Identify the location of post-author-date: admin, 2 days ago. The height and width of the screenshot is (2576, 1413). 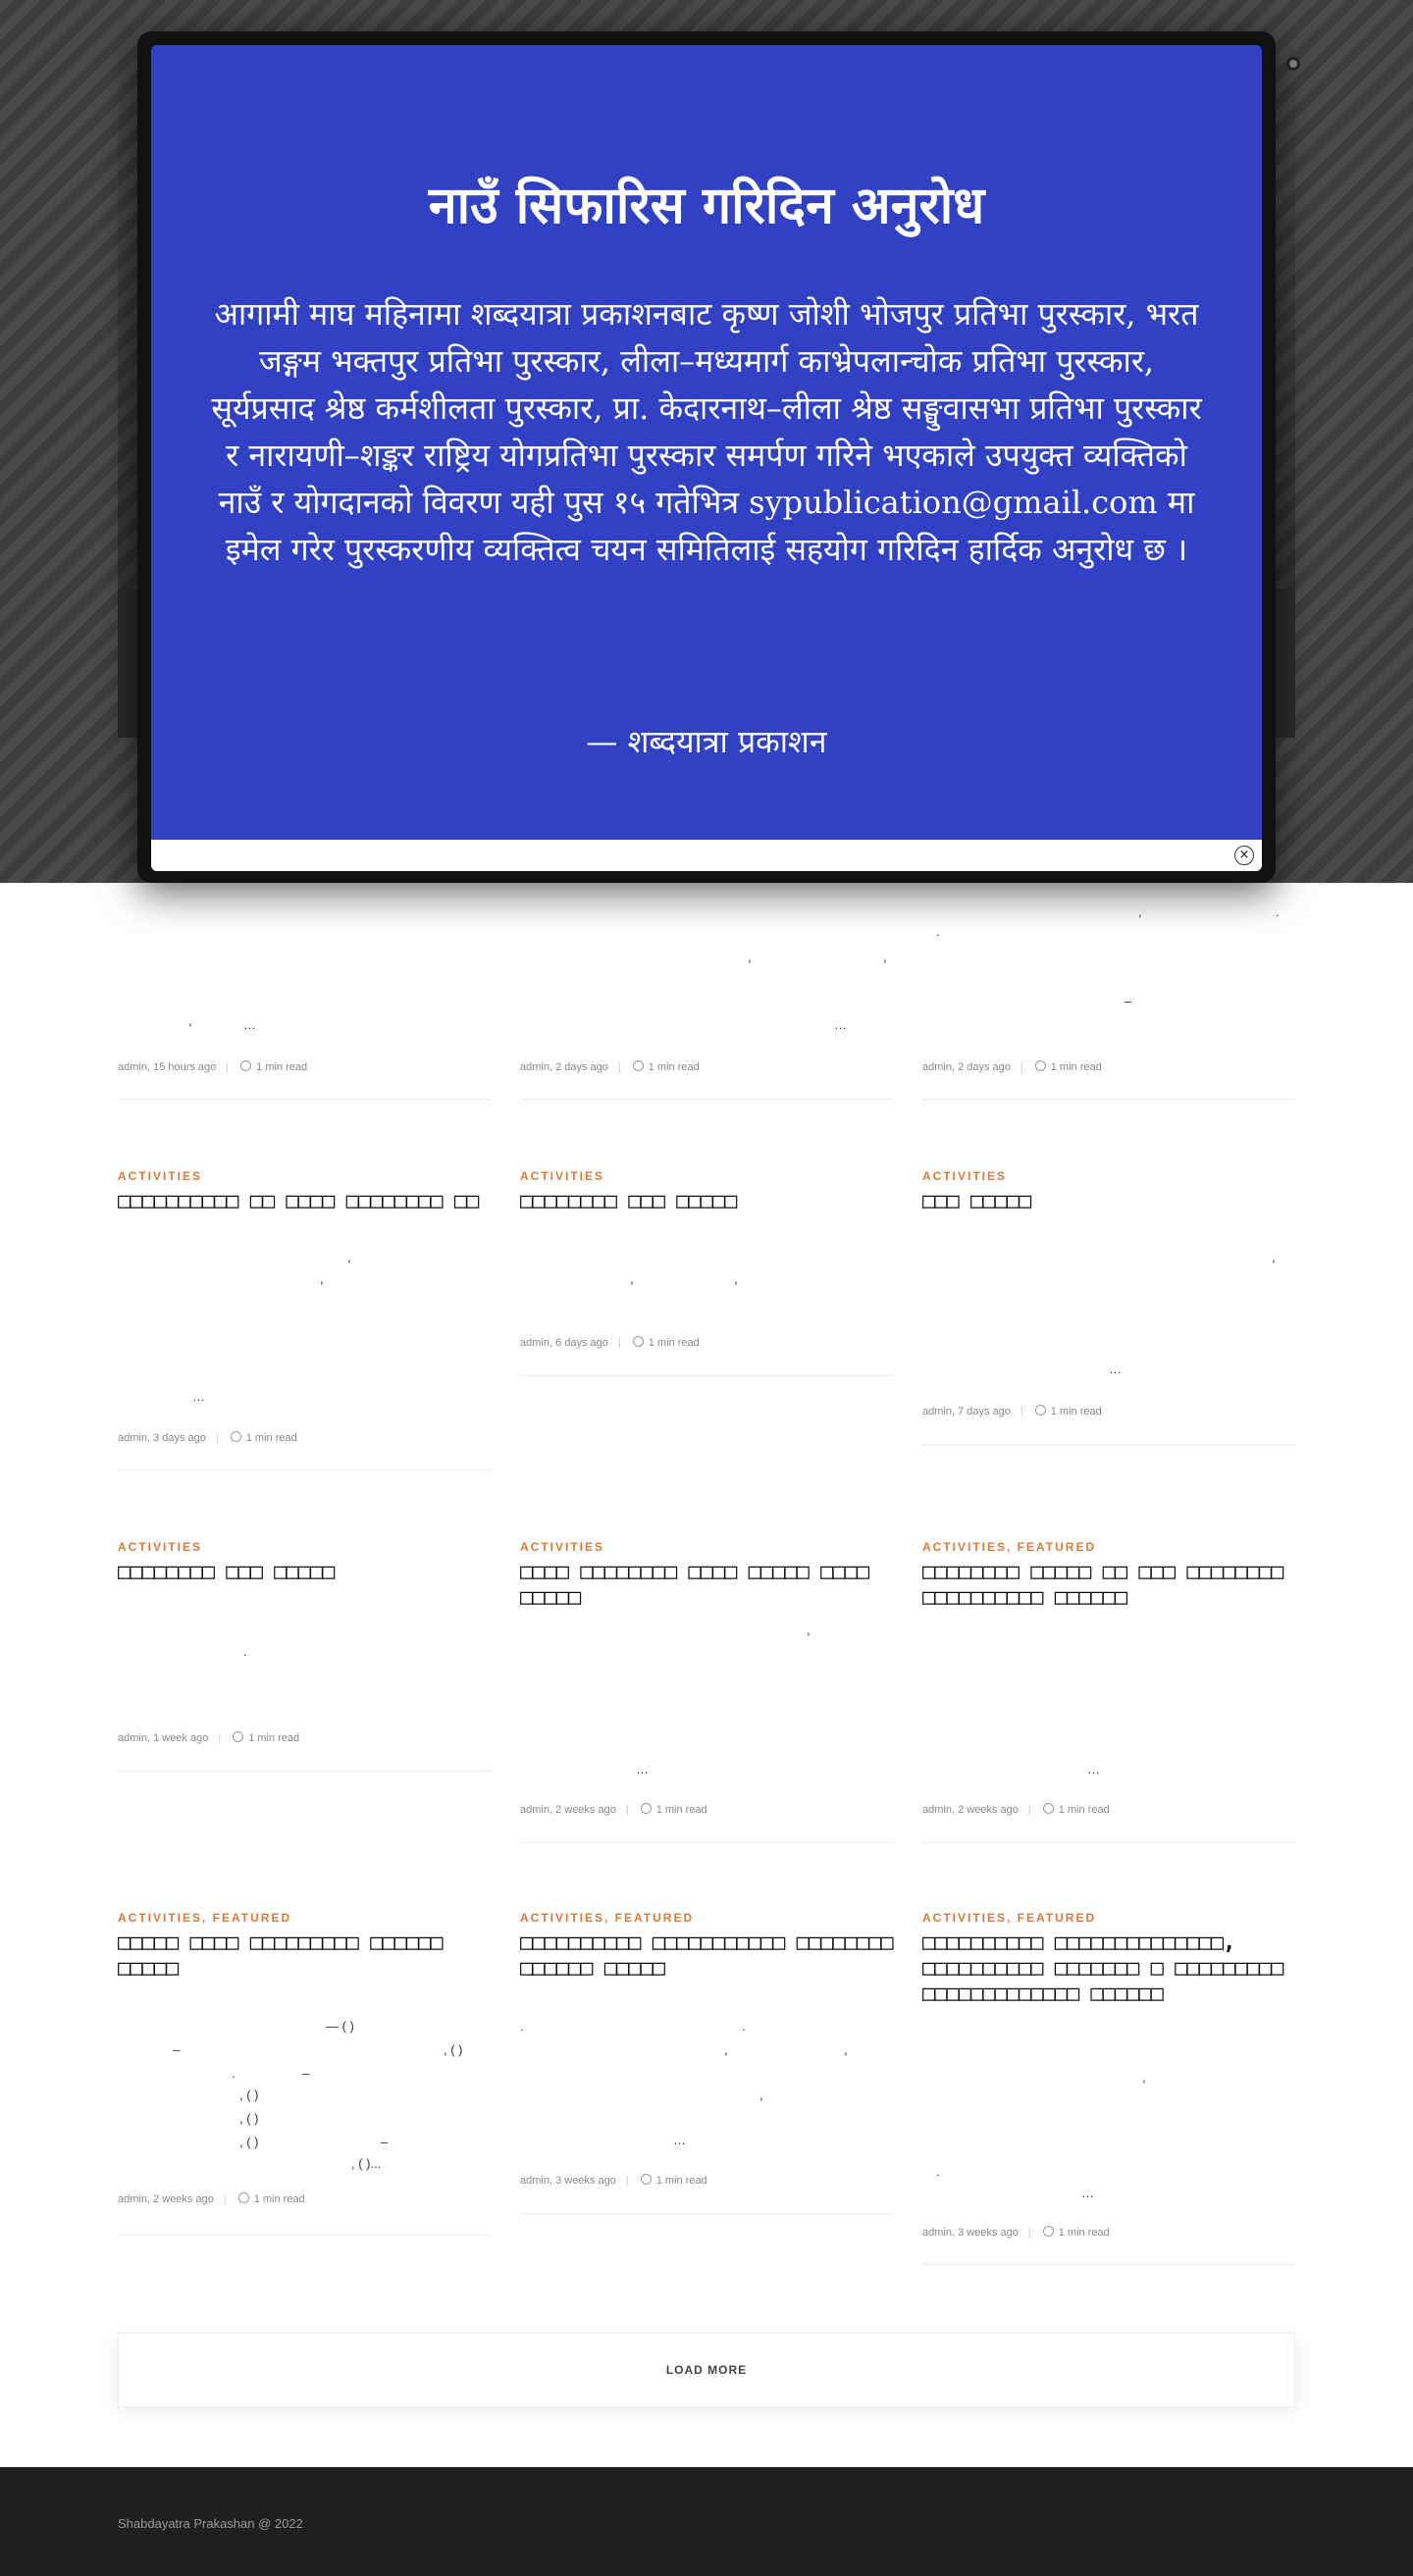
(966, 1067).